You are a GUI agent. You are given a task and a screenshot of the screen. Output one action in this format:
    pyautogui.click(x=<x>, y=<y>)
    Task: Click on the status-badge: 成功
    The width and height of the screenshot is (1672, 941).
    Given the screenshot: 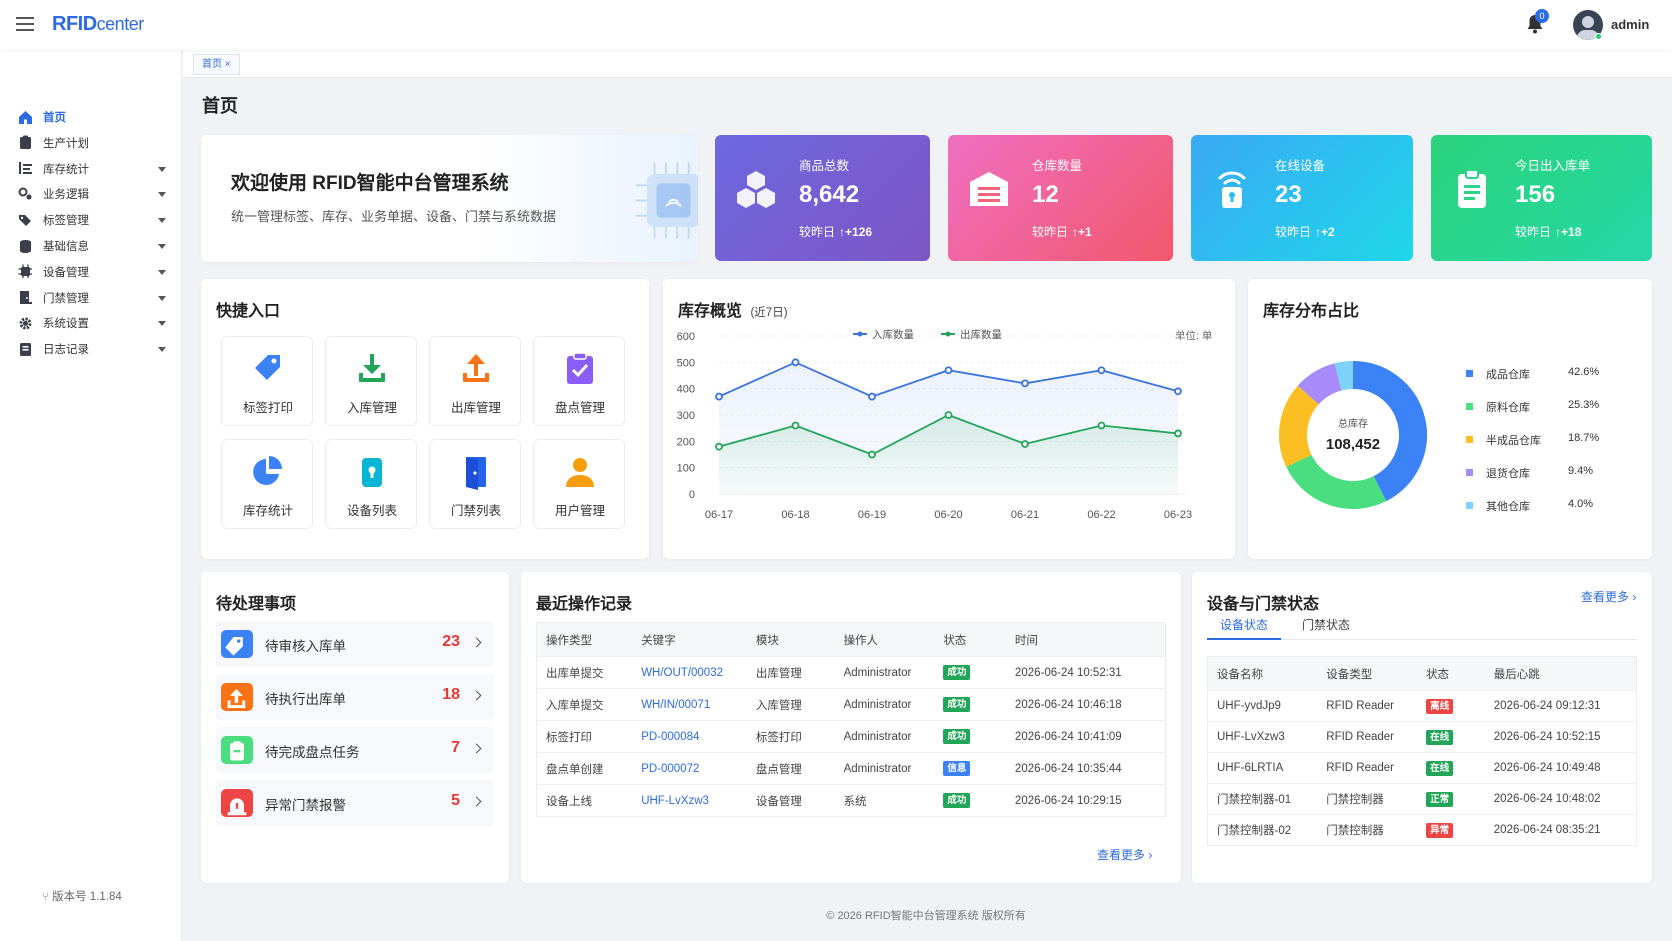 What is the action you would take?
    pyautogui.click(x=957, y=704)
    